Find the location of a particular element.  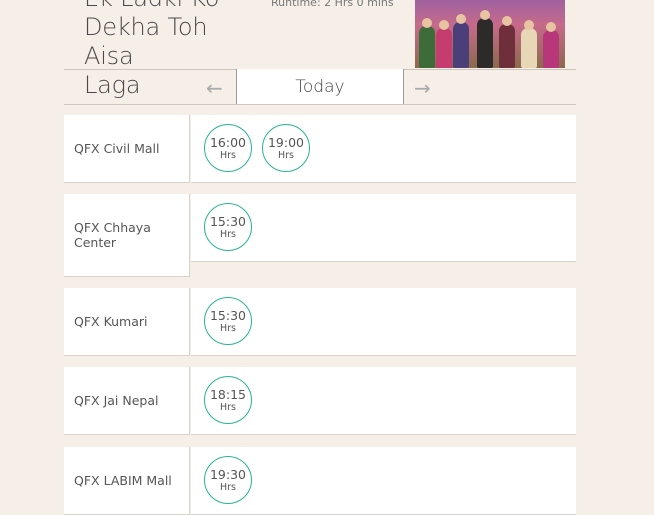

showtime-time: 18:15 is located at coordinates (228, 394).